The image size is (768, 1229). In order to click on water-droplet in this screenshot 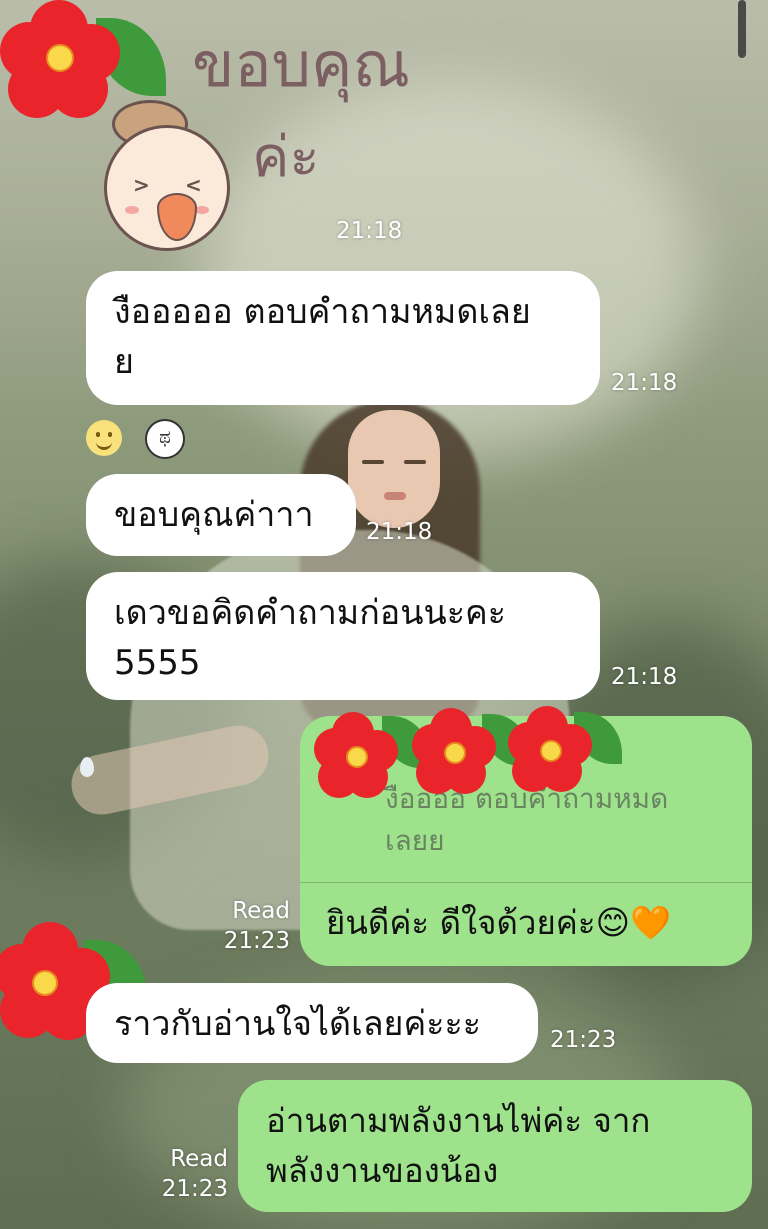, I will do `click(87, 767)`.